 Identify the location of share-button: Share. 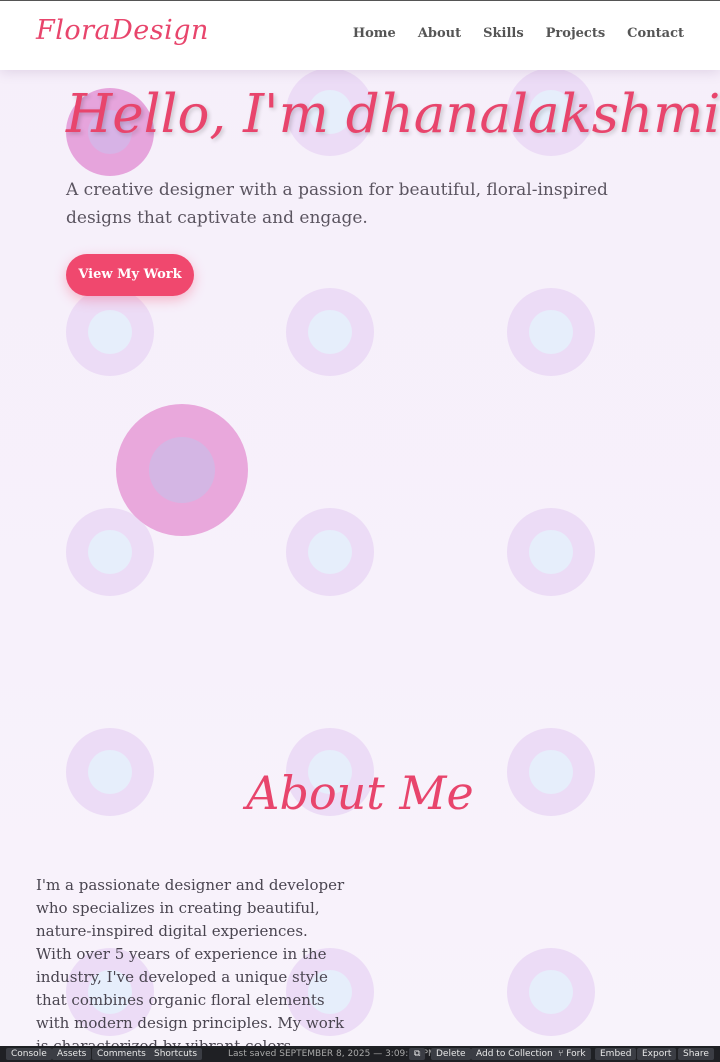
(696, 1054).